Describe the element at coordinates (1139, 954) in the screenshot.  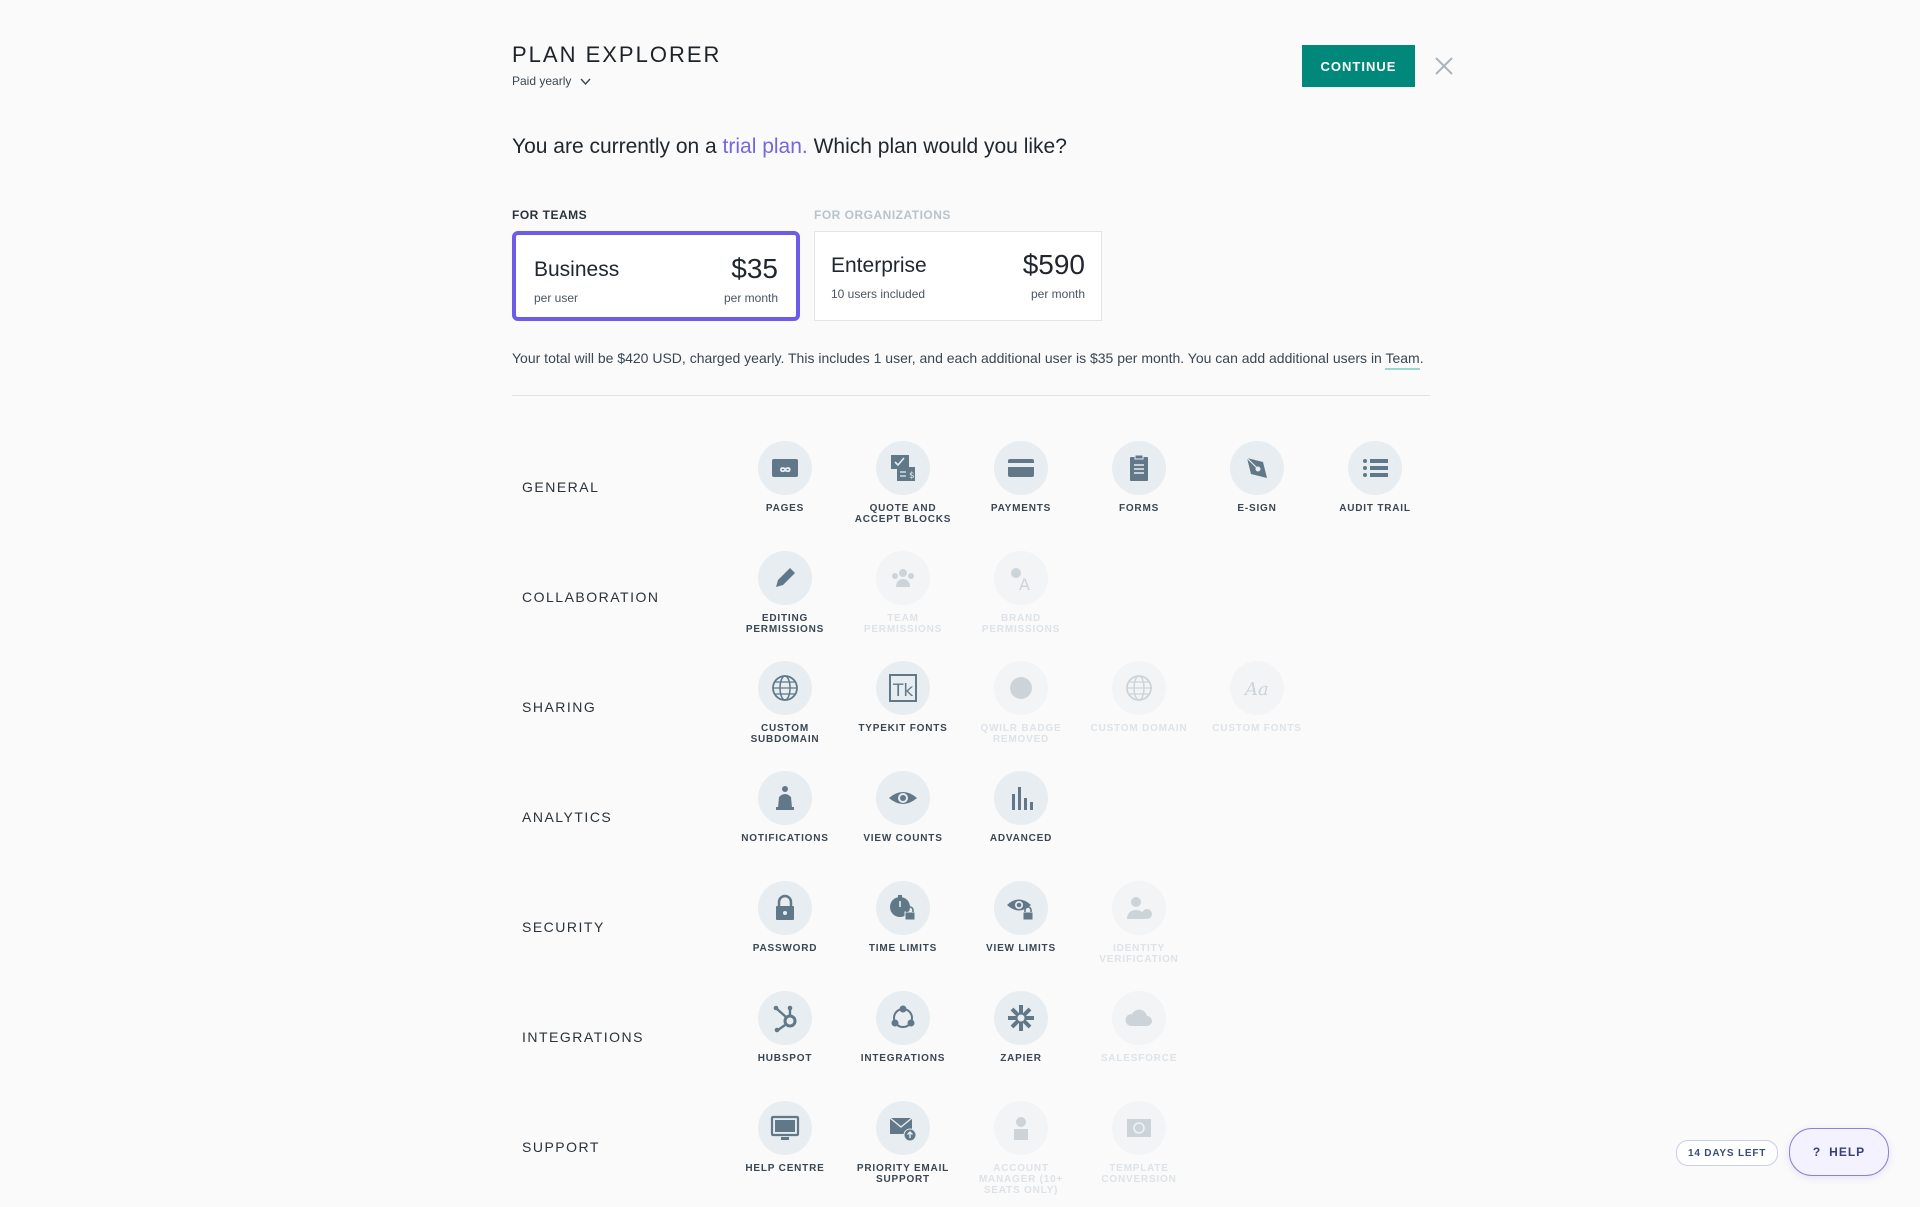
I see `feature-label: IDENTITY VERIFICATION` at that location.